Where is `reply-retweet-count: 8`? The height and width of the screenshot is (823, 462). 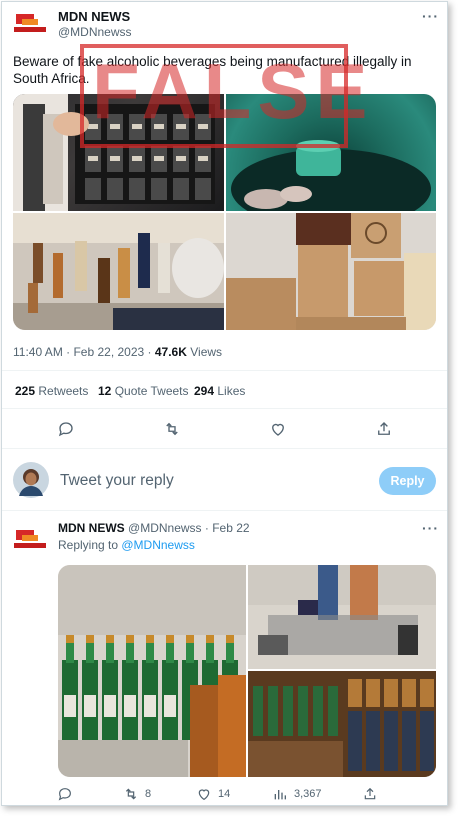
reply-retweet-count: 8 is located at coordinates (148, 794).